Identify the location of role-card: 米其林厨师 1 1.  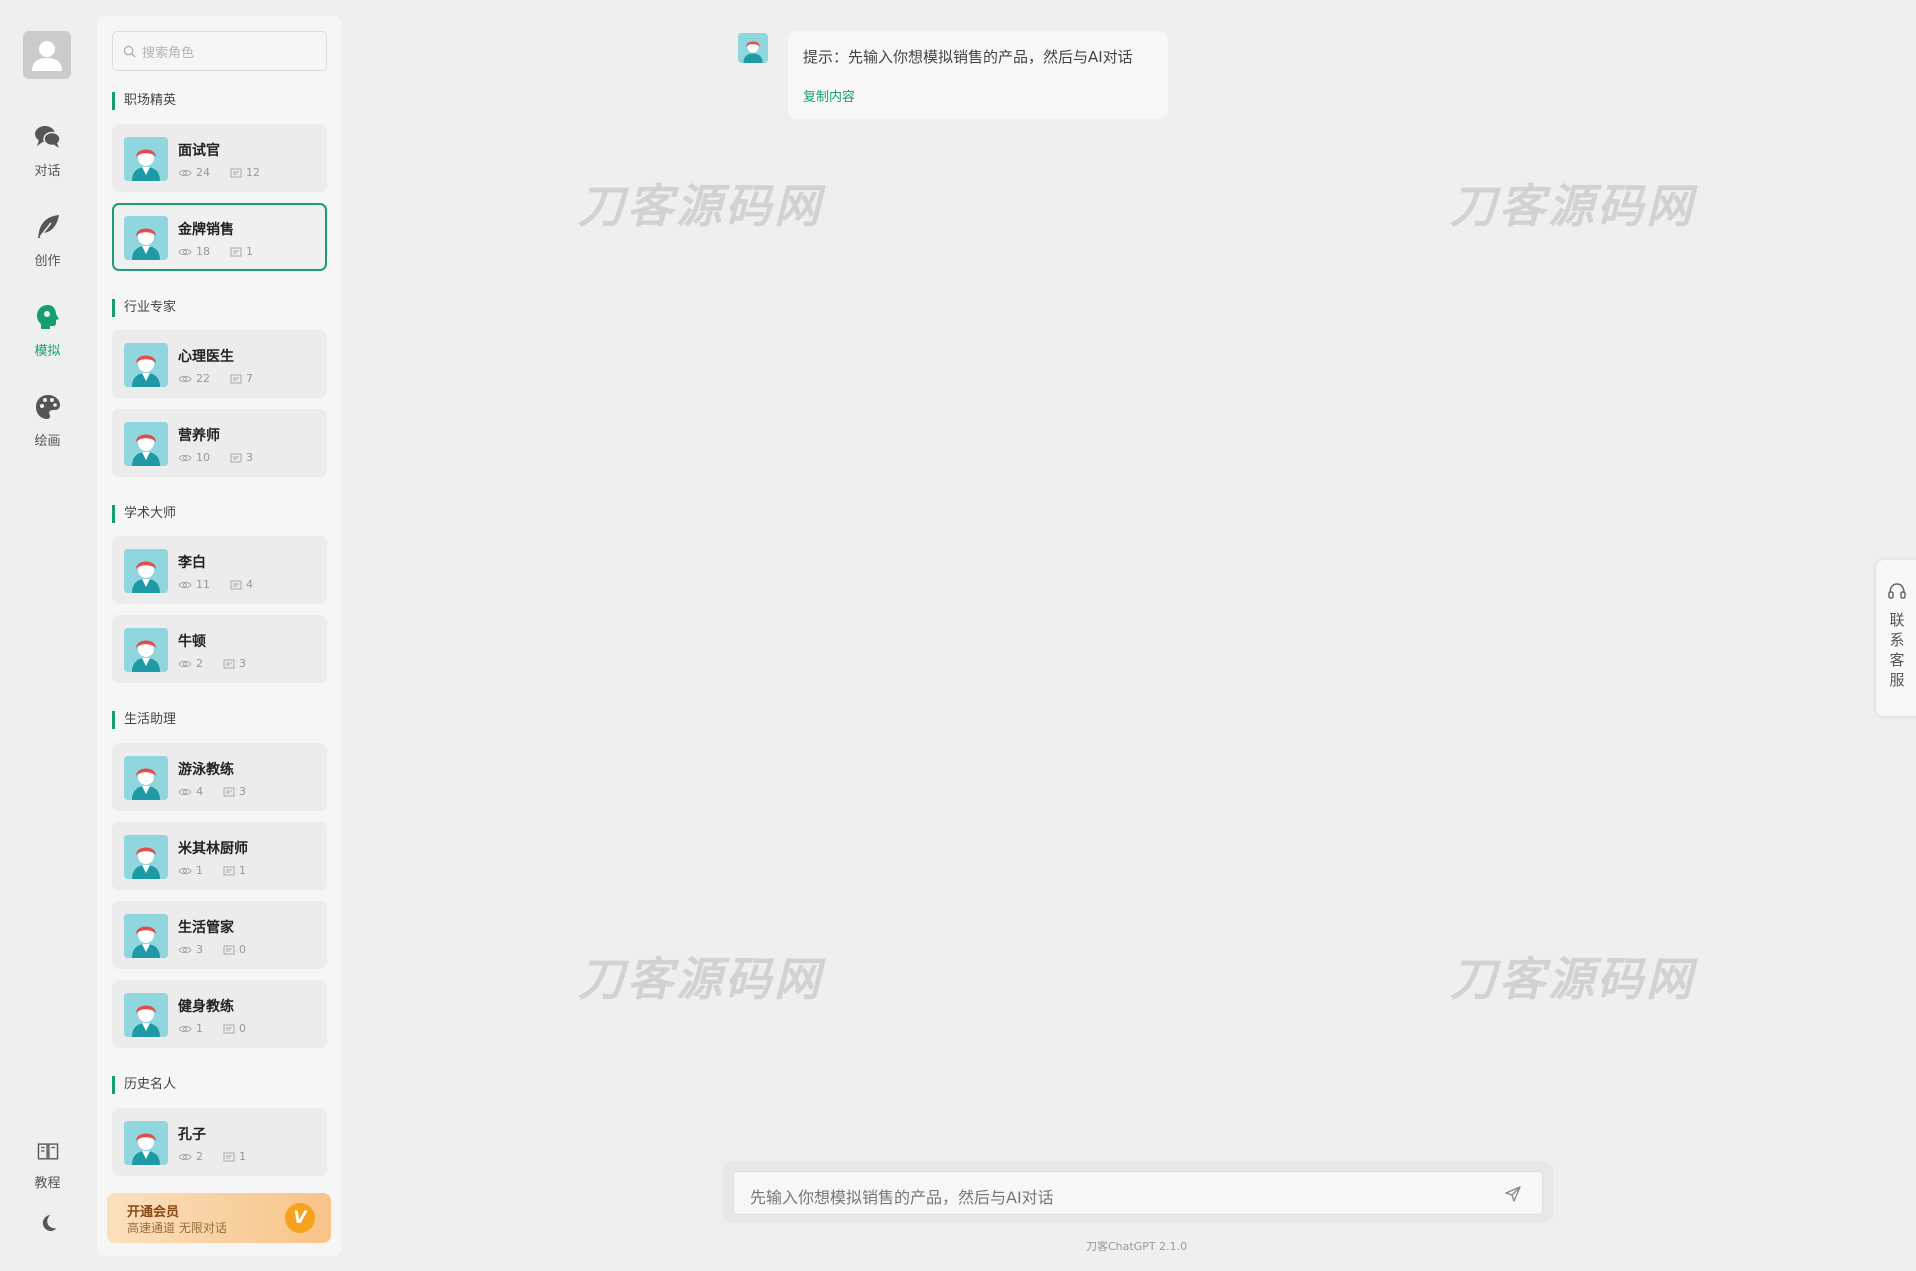
(219, 856).